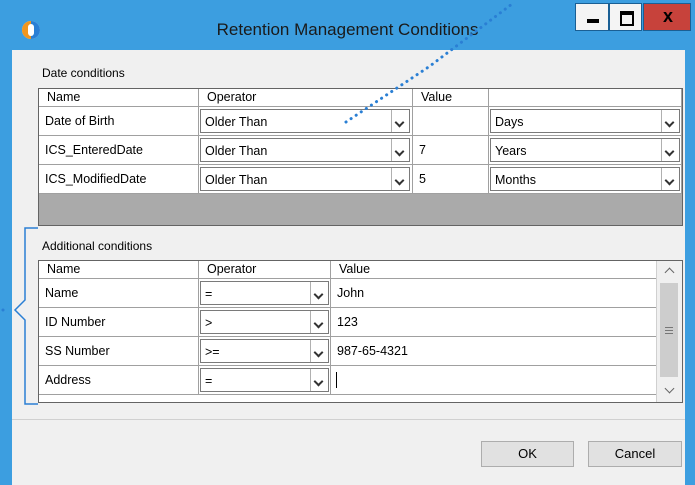 This screenshot has height=485, width=695. What do you see at coordinates (494, 270) in the screenshot?
I see `additional-header-value: Value` at bounding box center [494, 270].